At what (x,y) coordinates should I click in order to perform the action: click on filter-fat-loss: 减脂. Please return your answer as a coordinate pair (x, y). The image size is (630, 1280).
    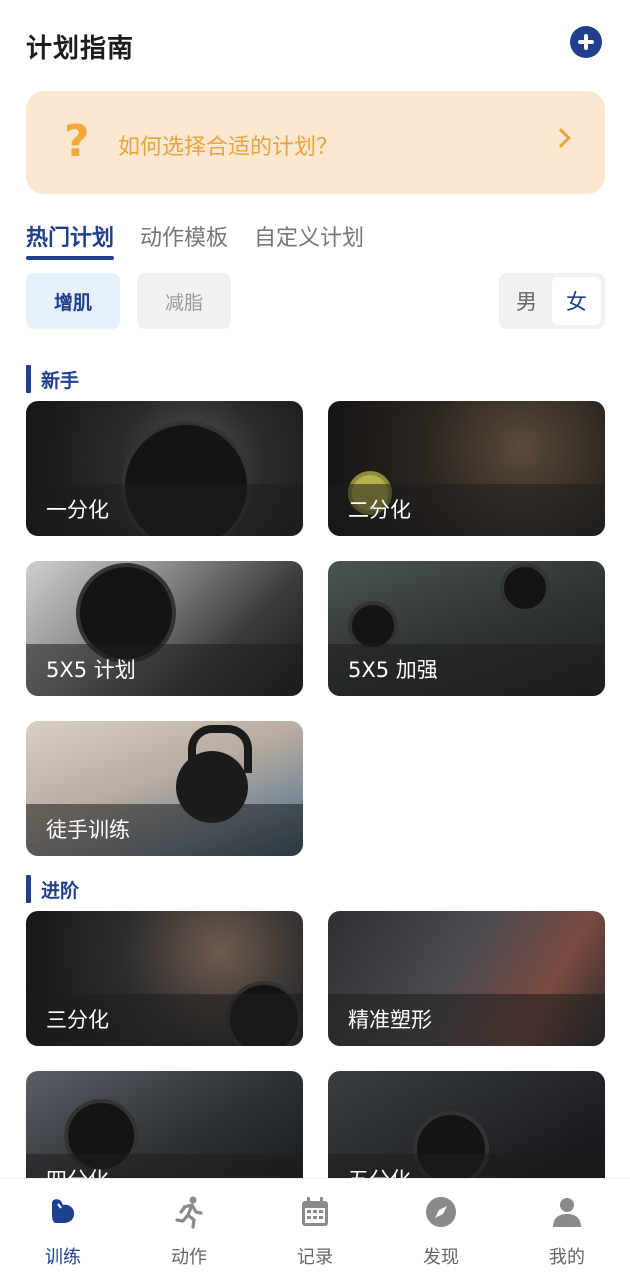
    Looking at the image, I should click on (184, 301).